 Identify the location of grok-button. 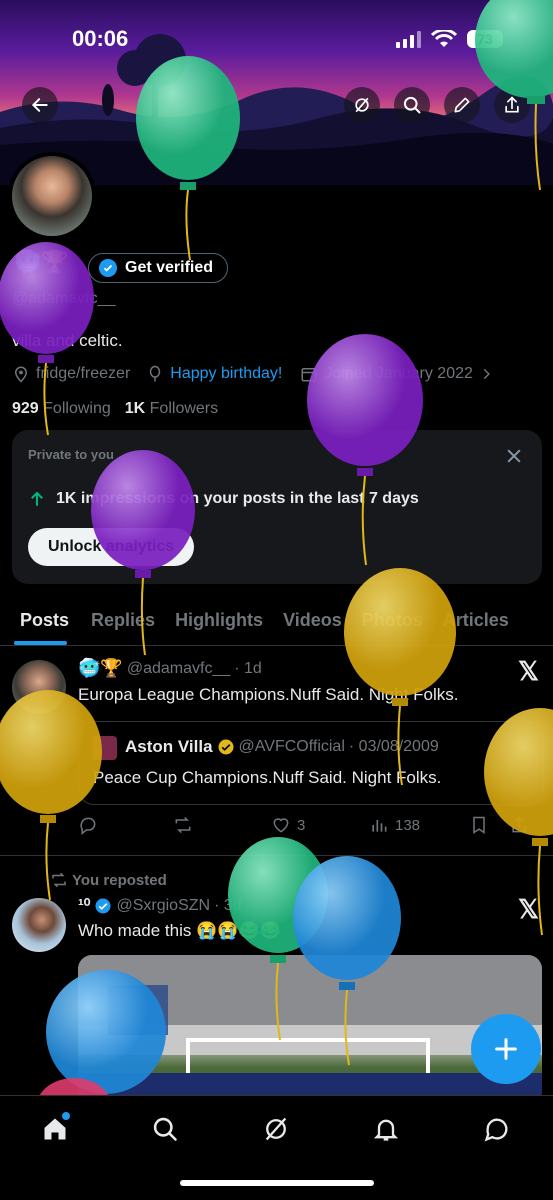
(362, 105).